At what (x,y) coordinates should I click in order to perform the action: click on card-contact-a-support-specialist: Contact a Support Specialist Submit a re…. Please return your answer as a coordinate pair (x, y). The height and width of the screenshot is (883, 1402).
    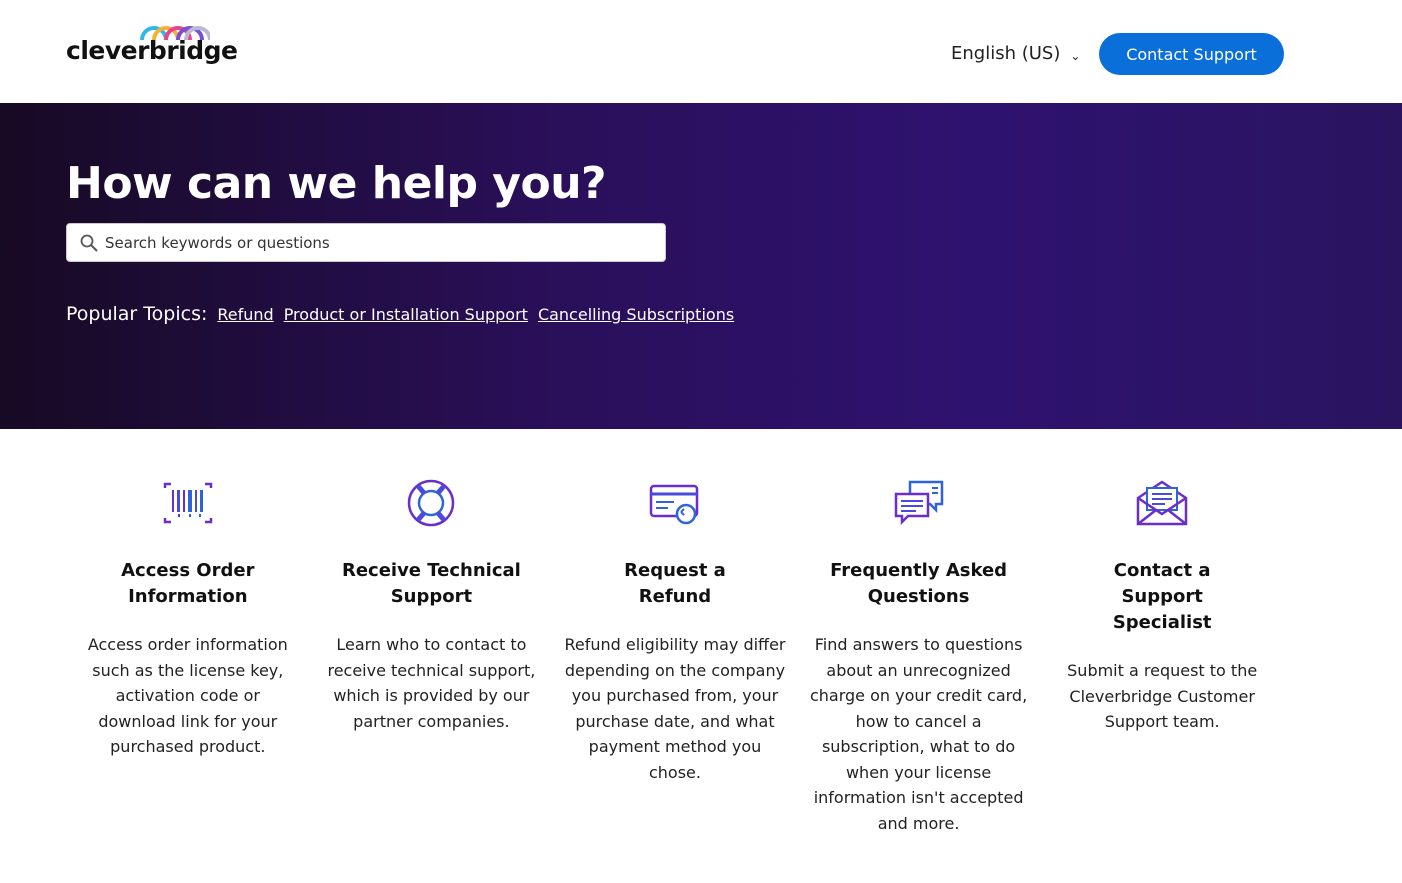
    Looking at the image, I should click on (1162, 657).